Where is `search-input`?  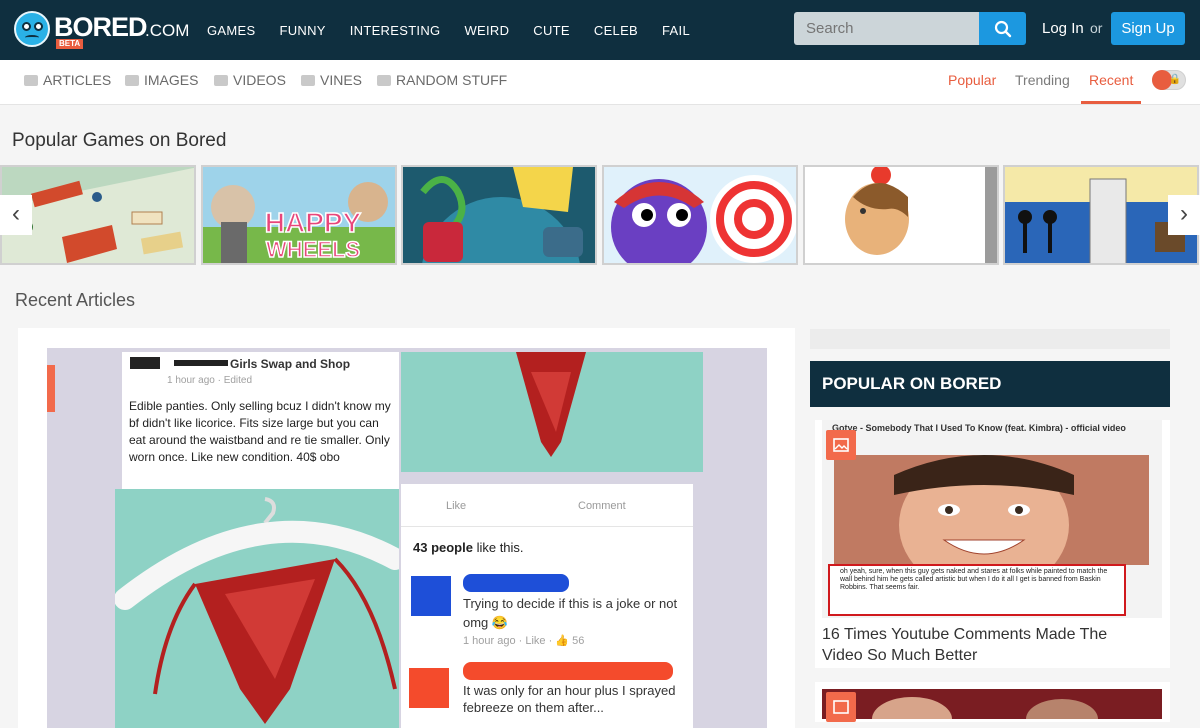 search-input is located at coordinates (886, 28).